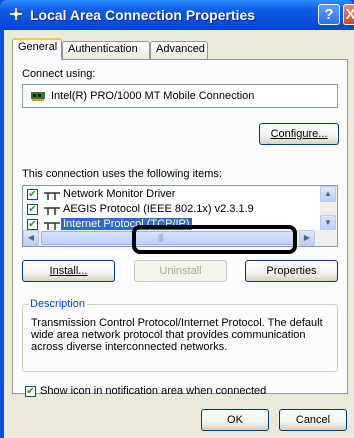  I want to click on adapter-field: Intel(R) PRO/1000 MT Mobile Connection, so click(180, 96).